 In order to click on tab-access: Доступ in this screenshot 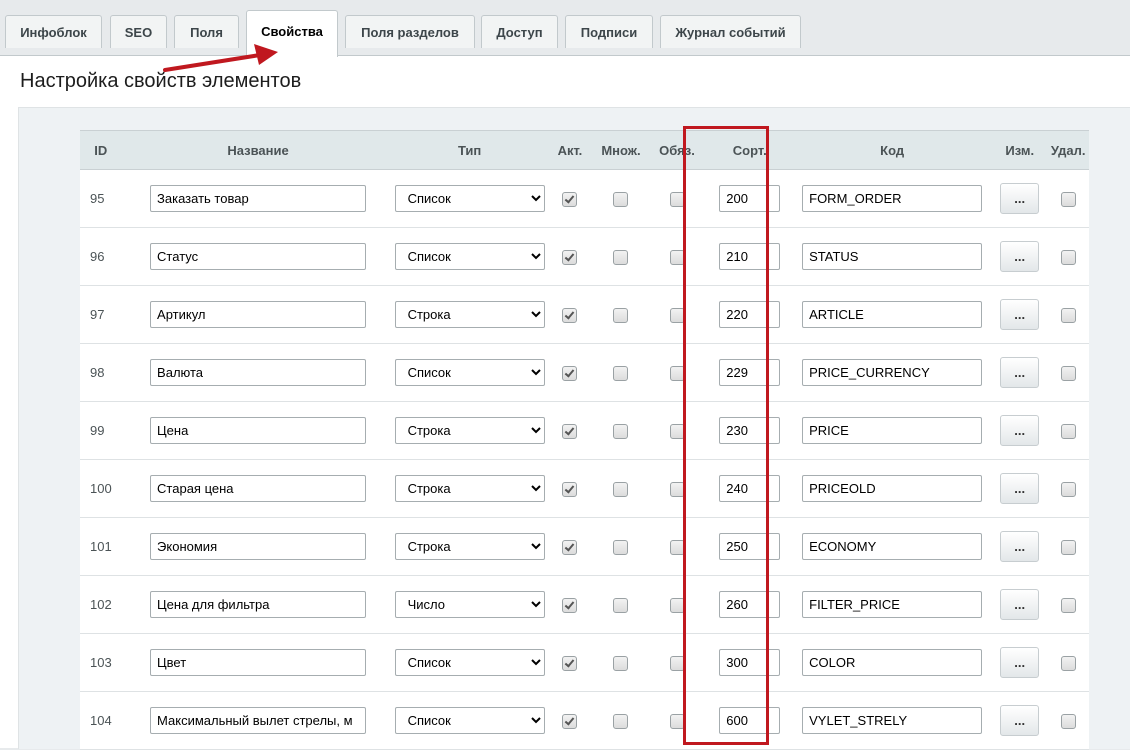, I will do `click(519, 31)`.